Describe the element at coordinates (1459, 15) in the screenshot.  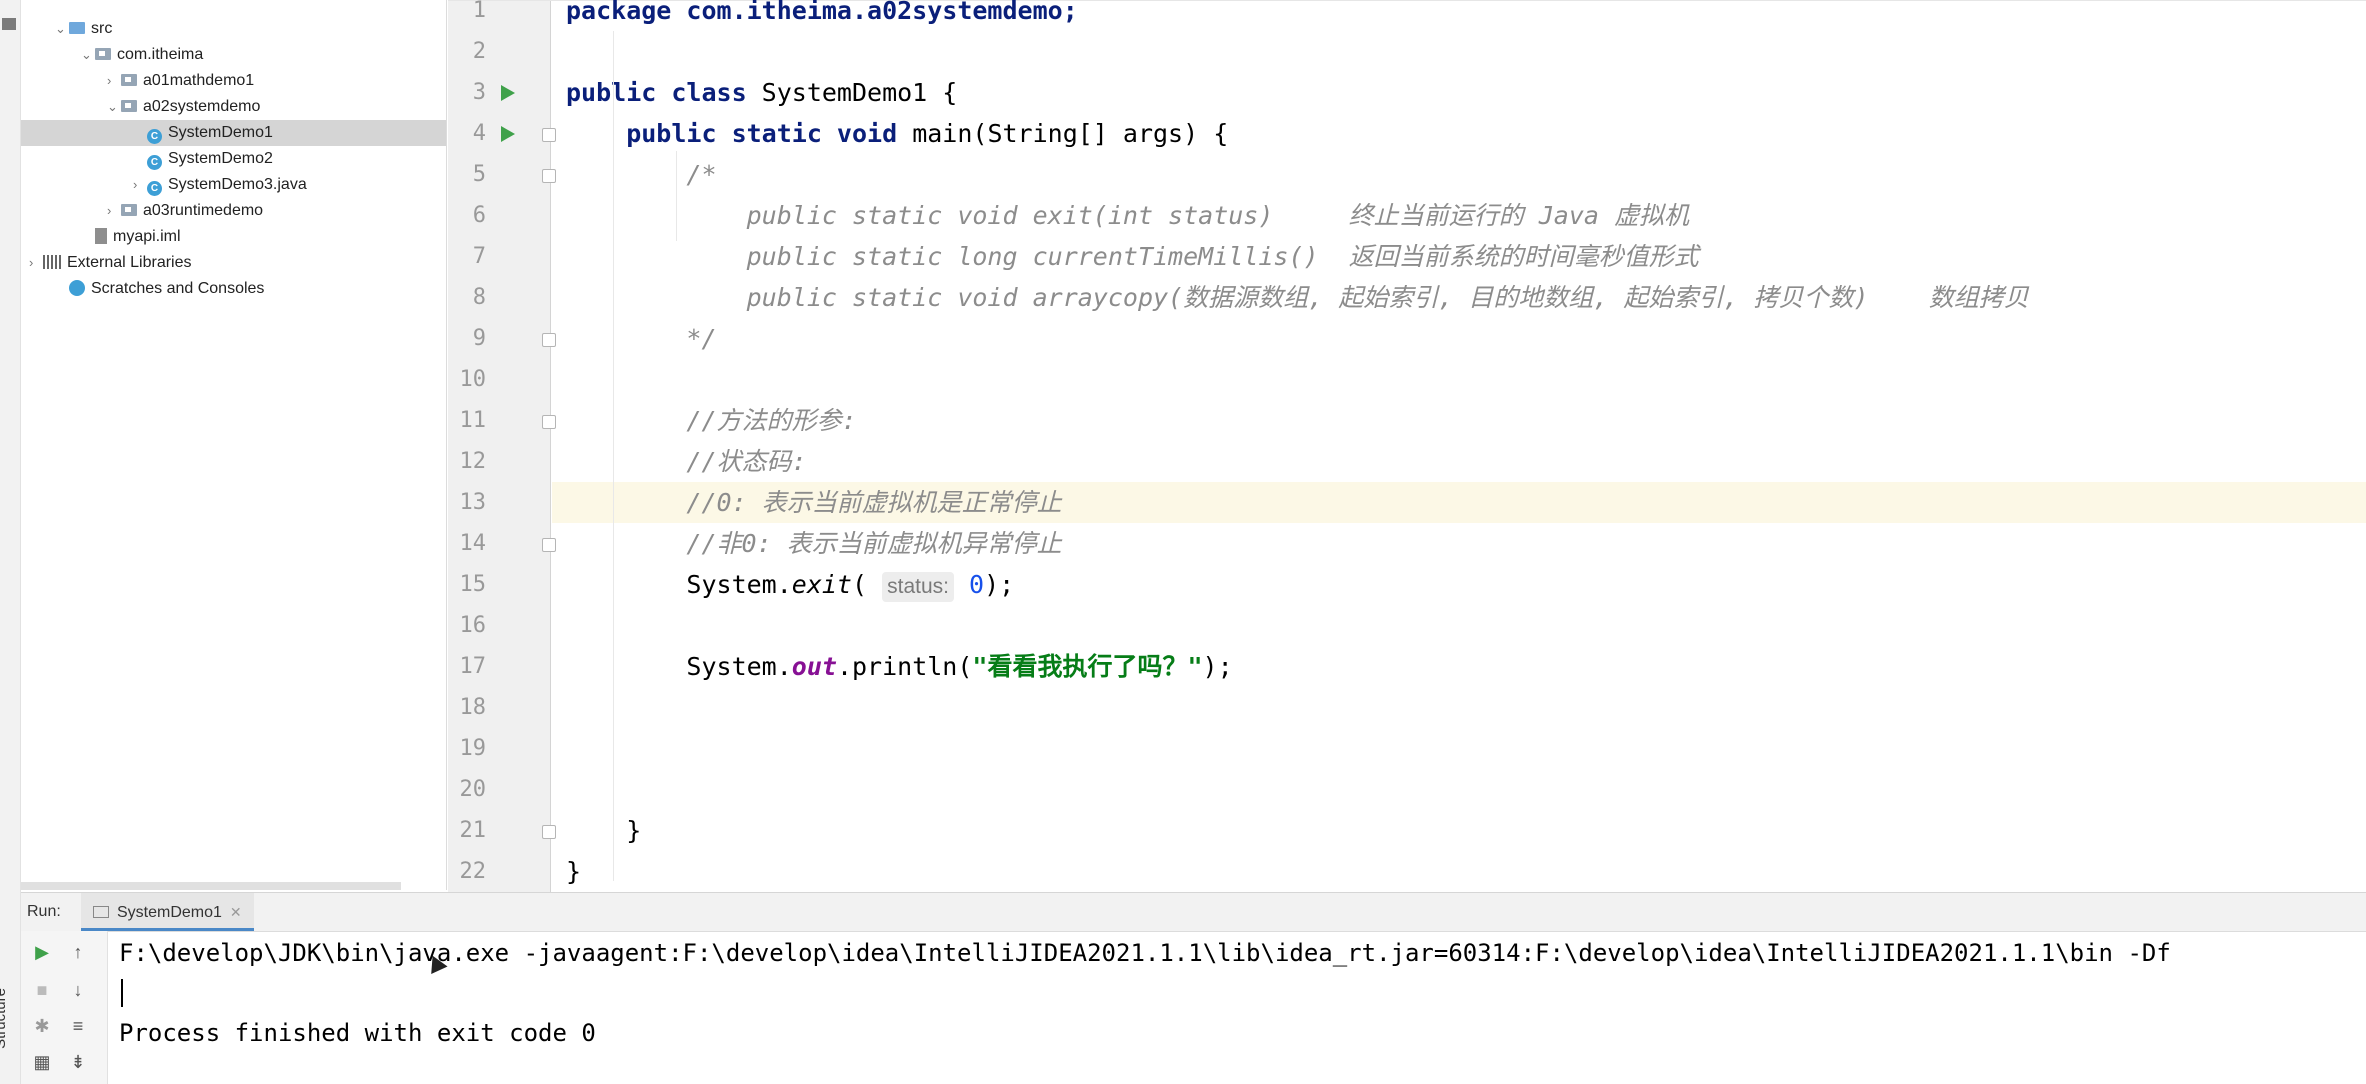
I see `code-line: package com.itheima.a02systemdemo;` at that location.